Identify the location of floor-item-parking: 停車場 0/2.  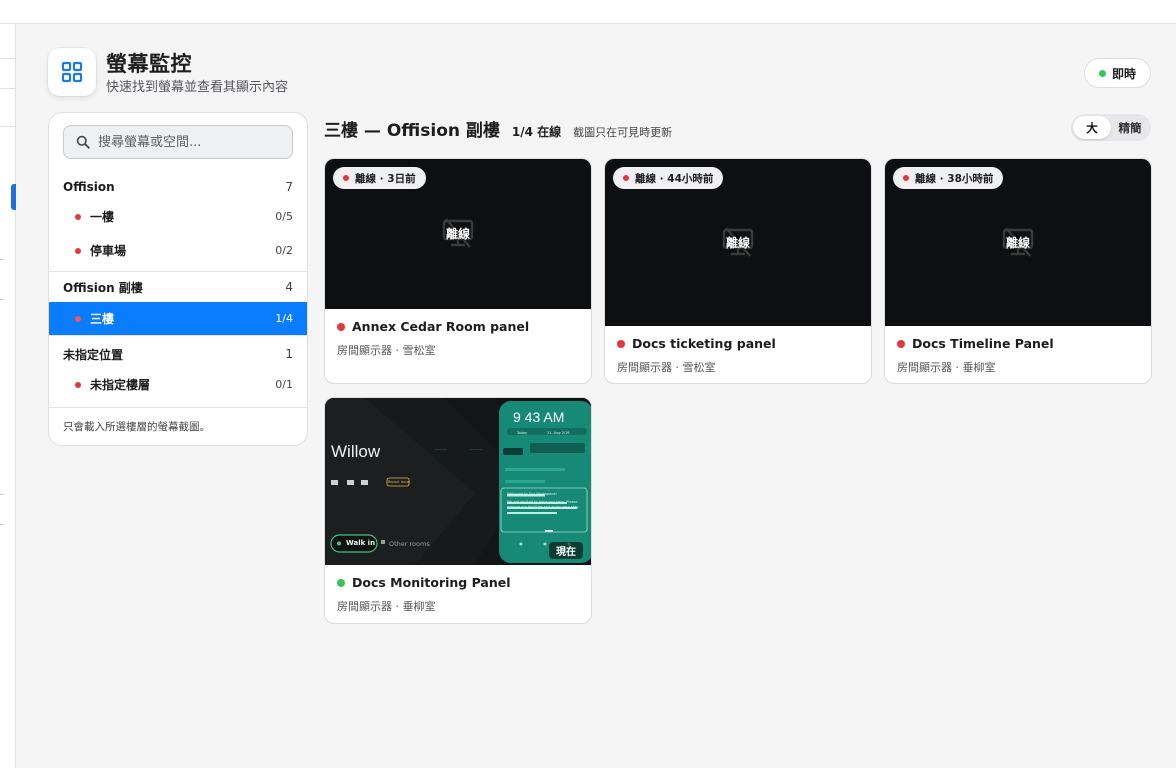
(178, 250).